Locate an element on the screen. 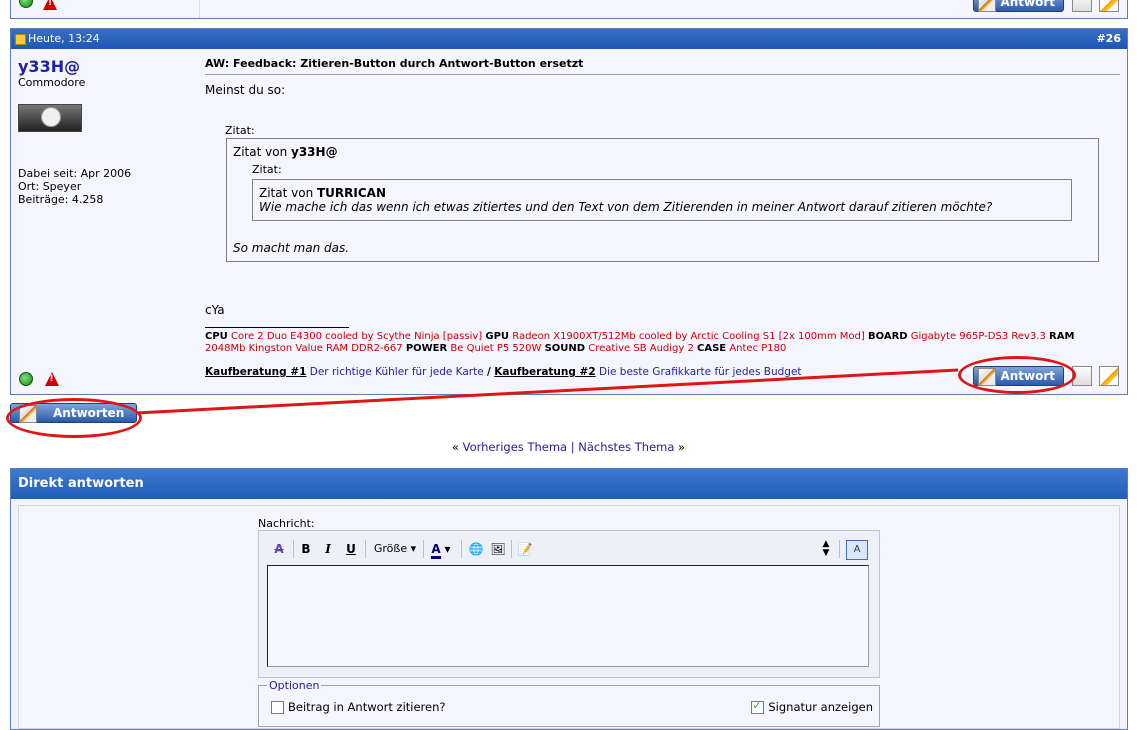 This screenshot has height=730, width=1137. message-editor: A B I U Größe ▾ A ▾ 🌐 🖼 📝 ▲ ▼ A is located at coordinates (569, 604).